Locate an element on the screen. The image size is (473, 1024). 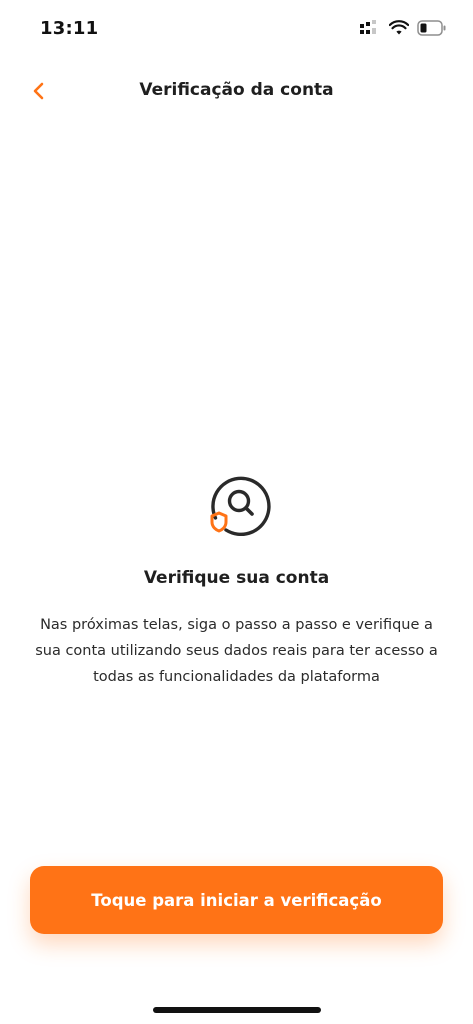
status-bar: 13:11 is located at coordinates (236, 29).